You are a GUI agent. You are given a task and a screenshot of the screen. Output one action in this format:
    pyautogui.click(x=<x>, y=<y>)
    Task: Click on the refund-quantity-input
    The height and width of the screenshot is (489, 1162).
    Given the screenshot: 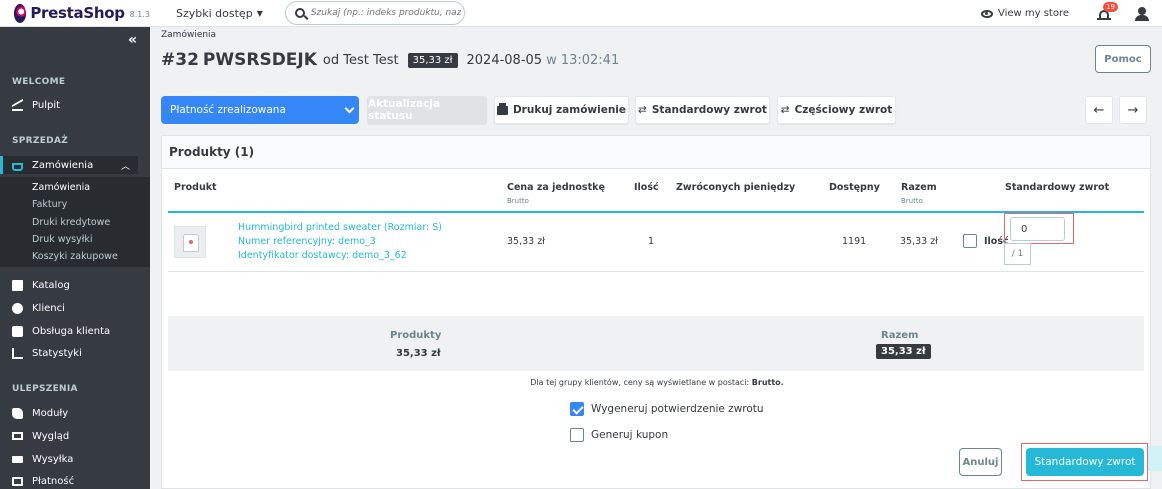 What is the action you would take?
    pyautogui.click(x=1037, y=229)
    